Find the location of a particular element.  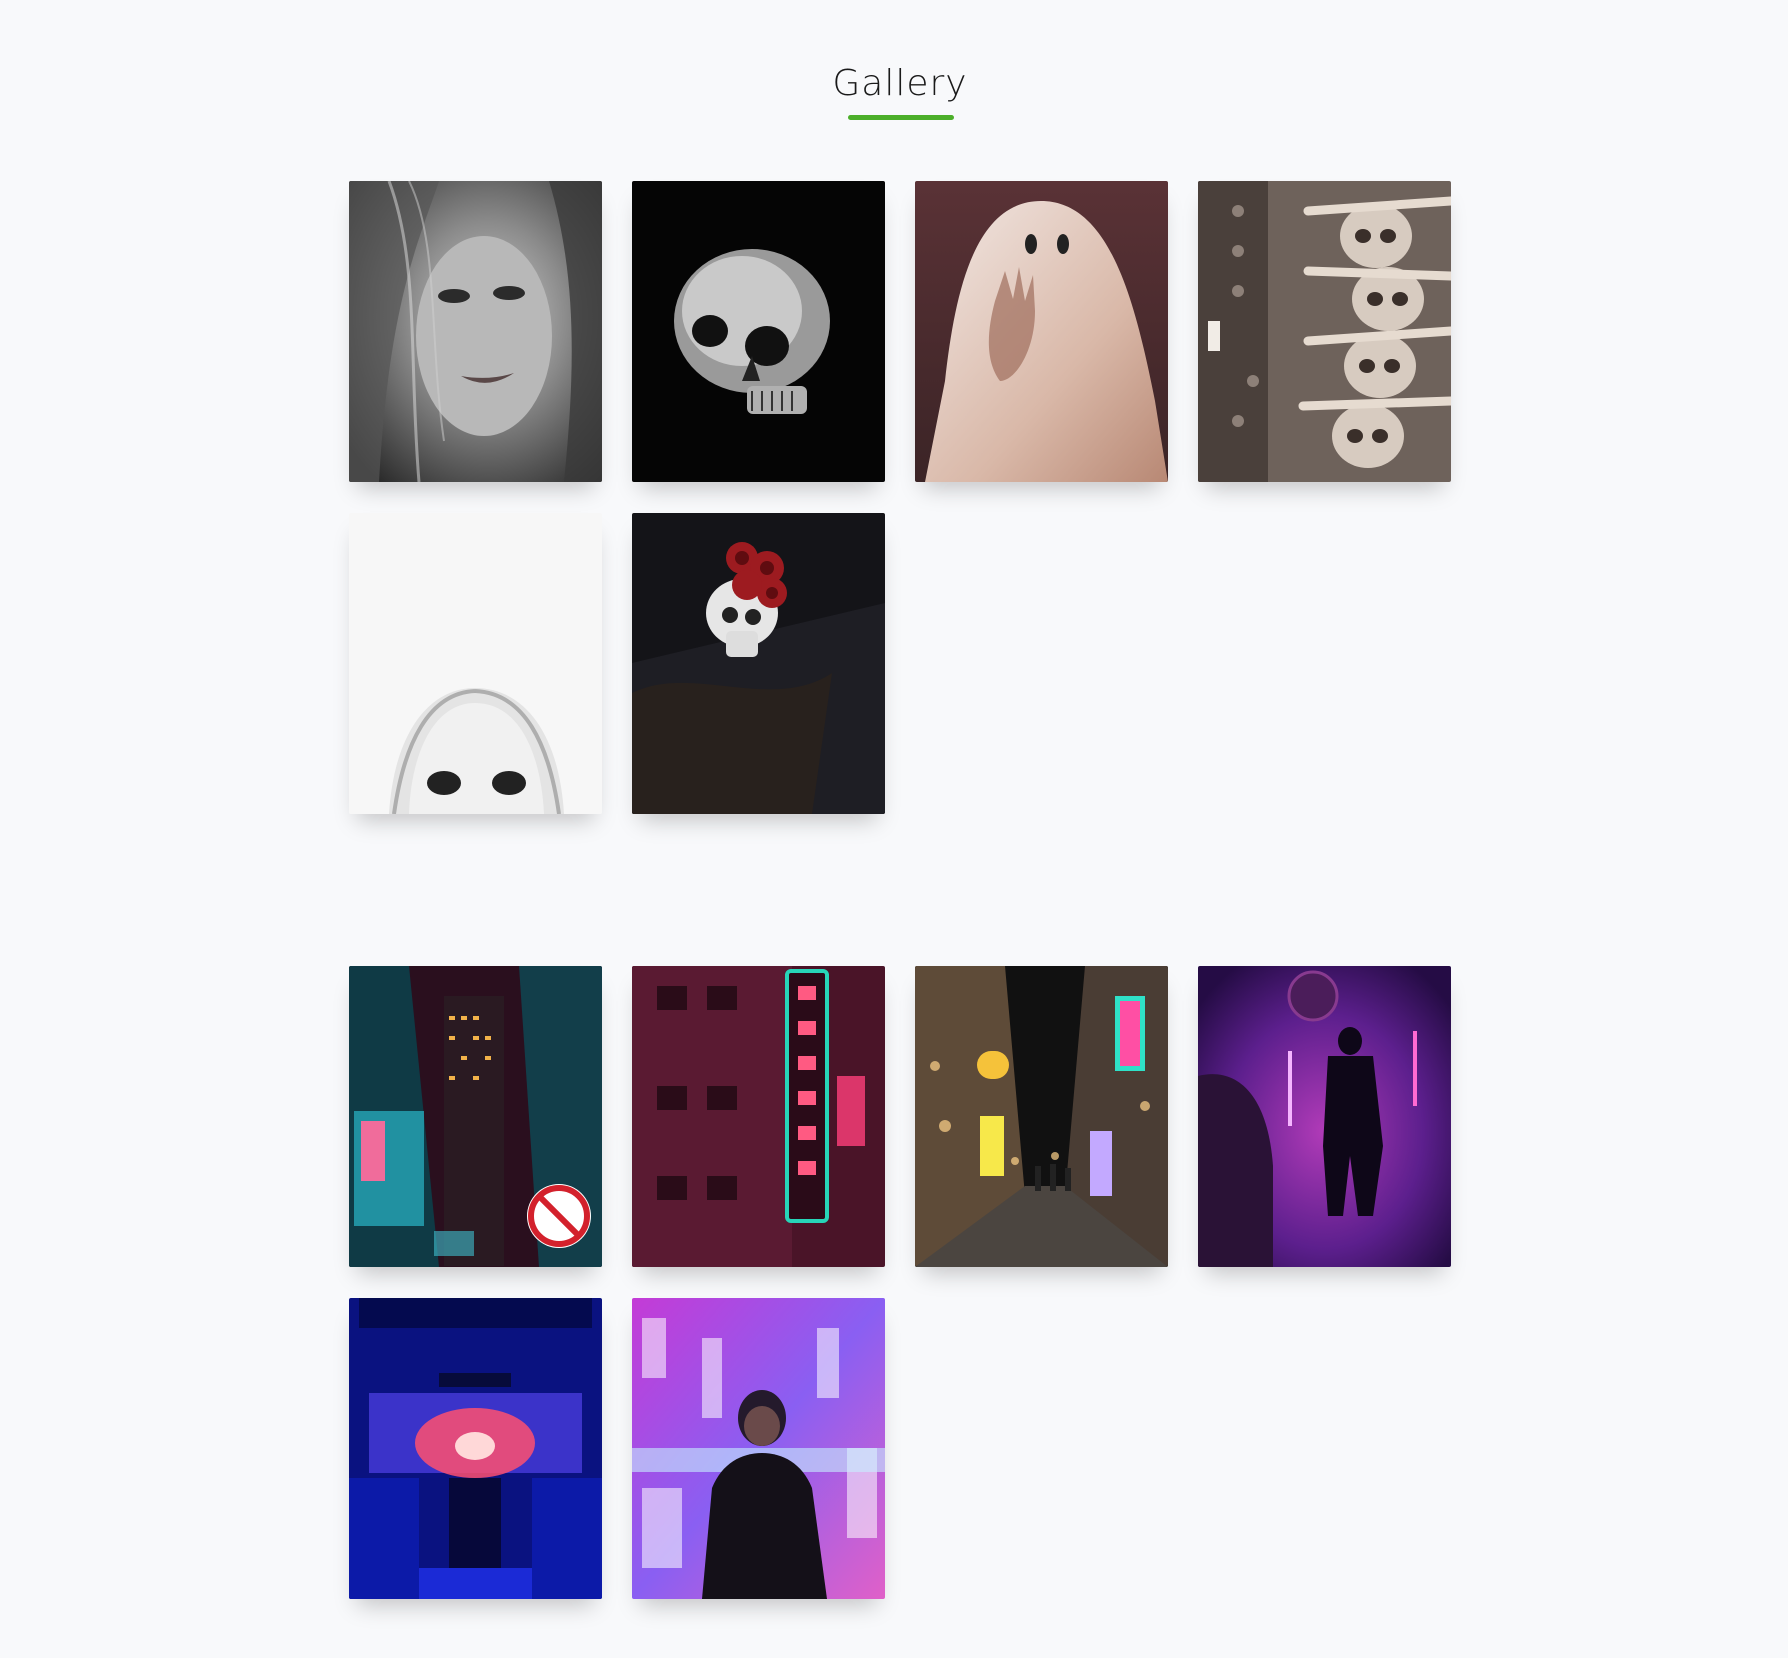

gallery-image-skull-roses is located at coordinates (758, 663).